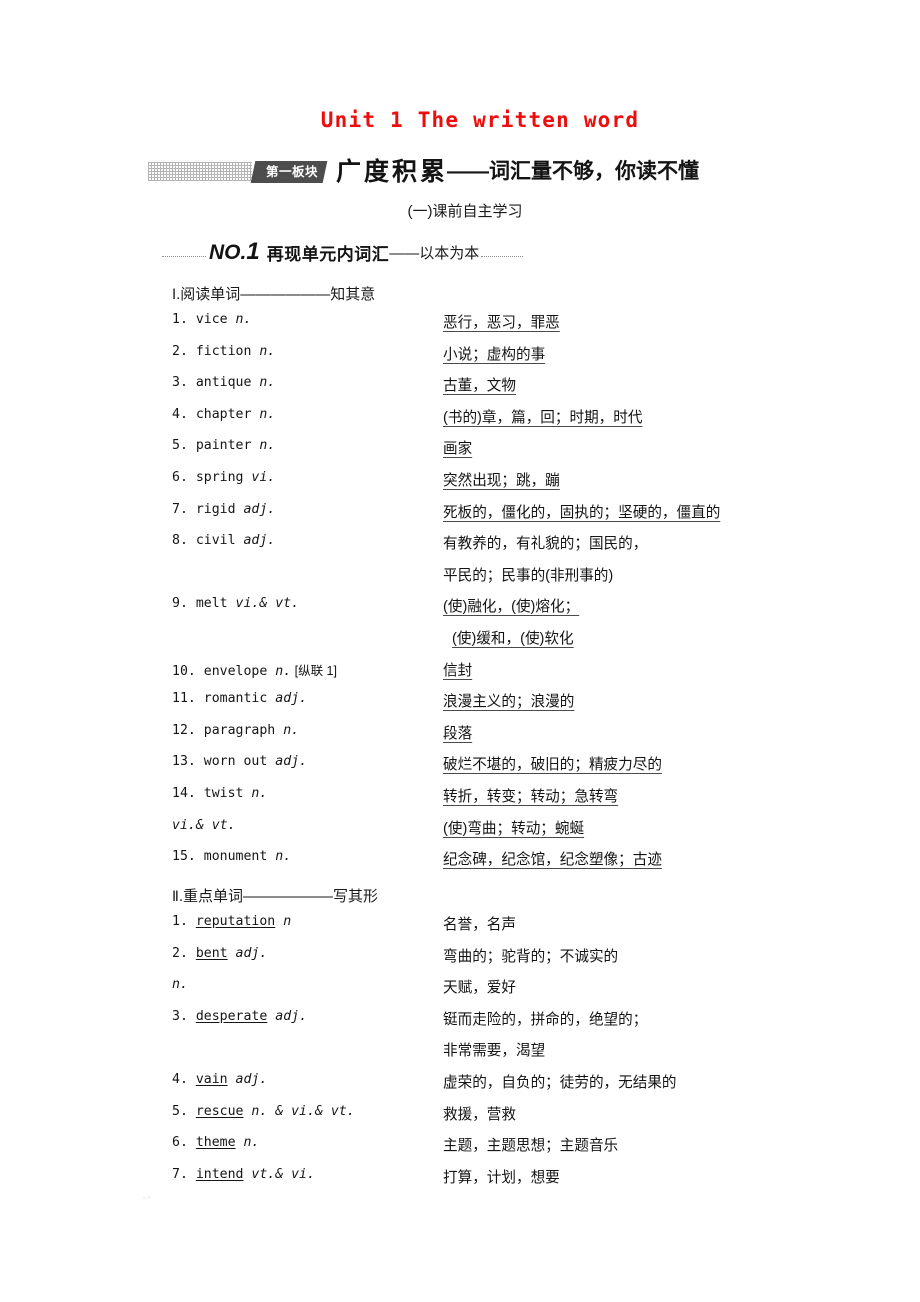 Image resolution: width=920 pixels, height=1302 pixels. I want to click on vocabulary-row: 13. worn out adj. 破烂不堪的，破旧的；精疲力尽的, so click(460, 766).